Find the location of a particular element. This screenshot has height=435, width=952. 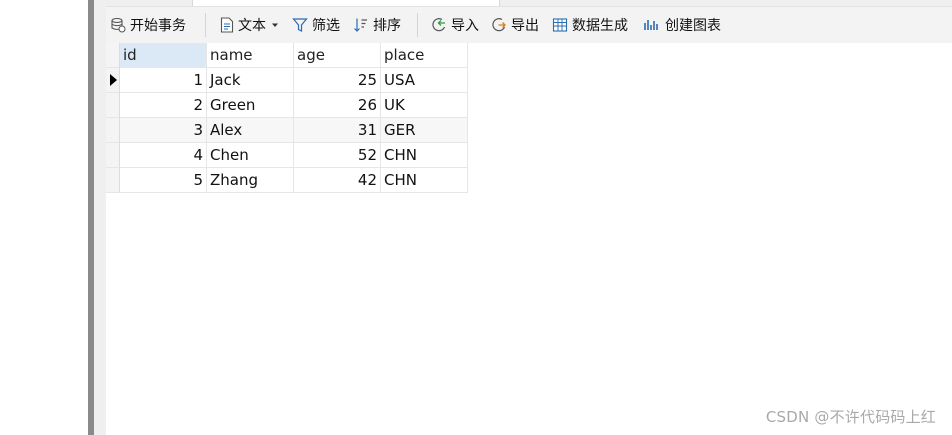

toolbar: 开始事务 文本 筛选 排序 导入 导出 数据生成 创建图表 is located at coordinates (529, 25).